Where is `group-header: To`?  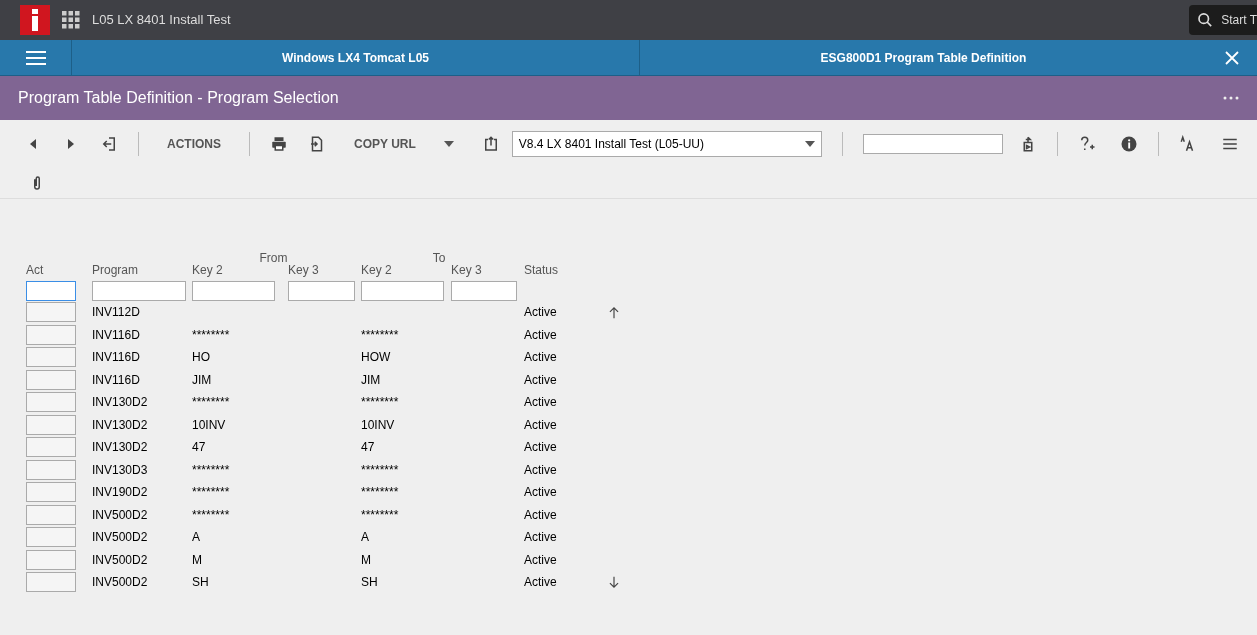 group-header: To is located at coordinates (439, 256).